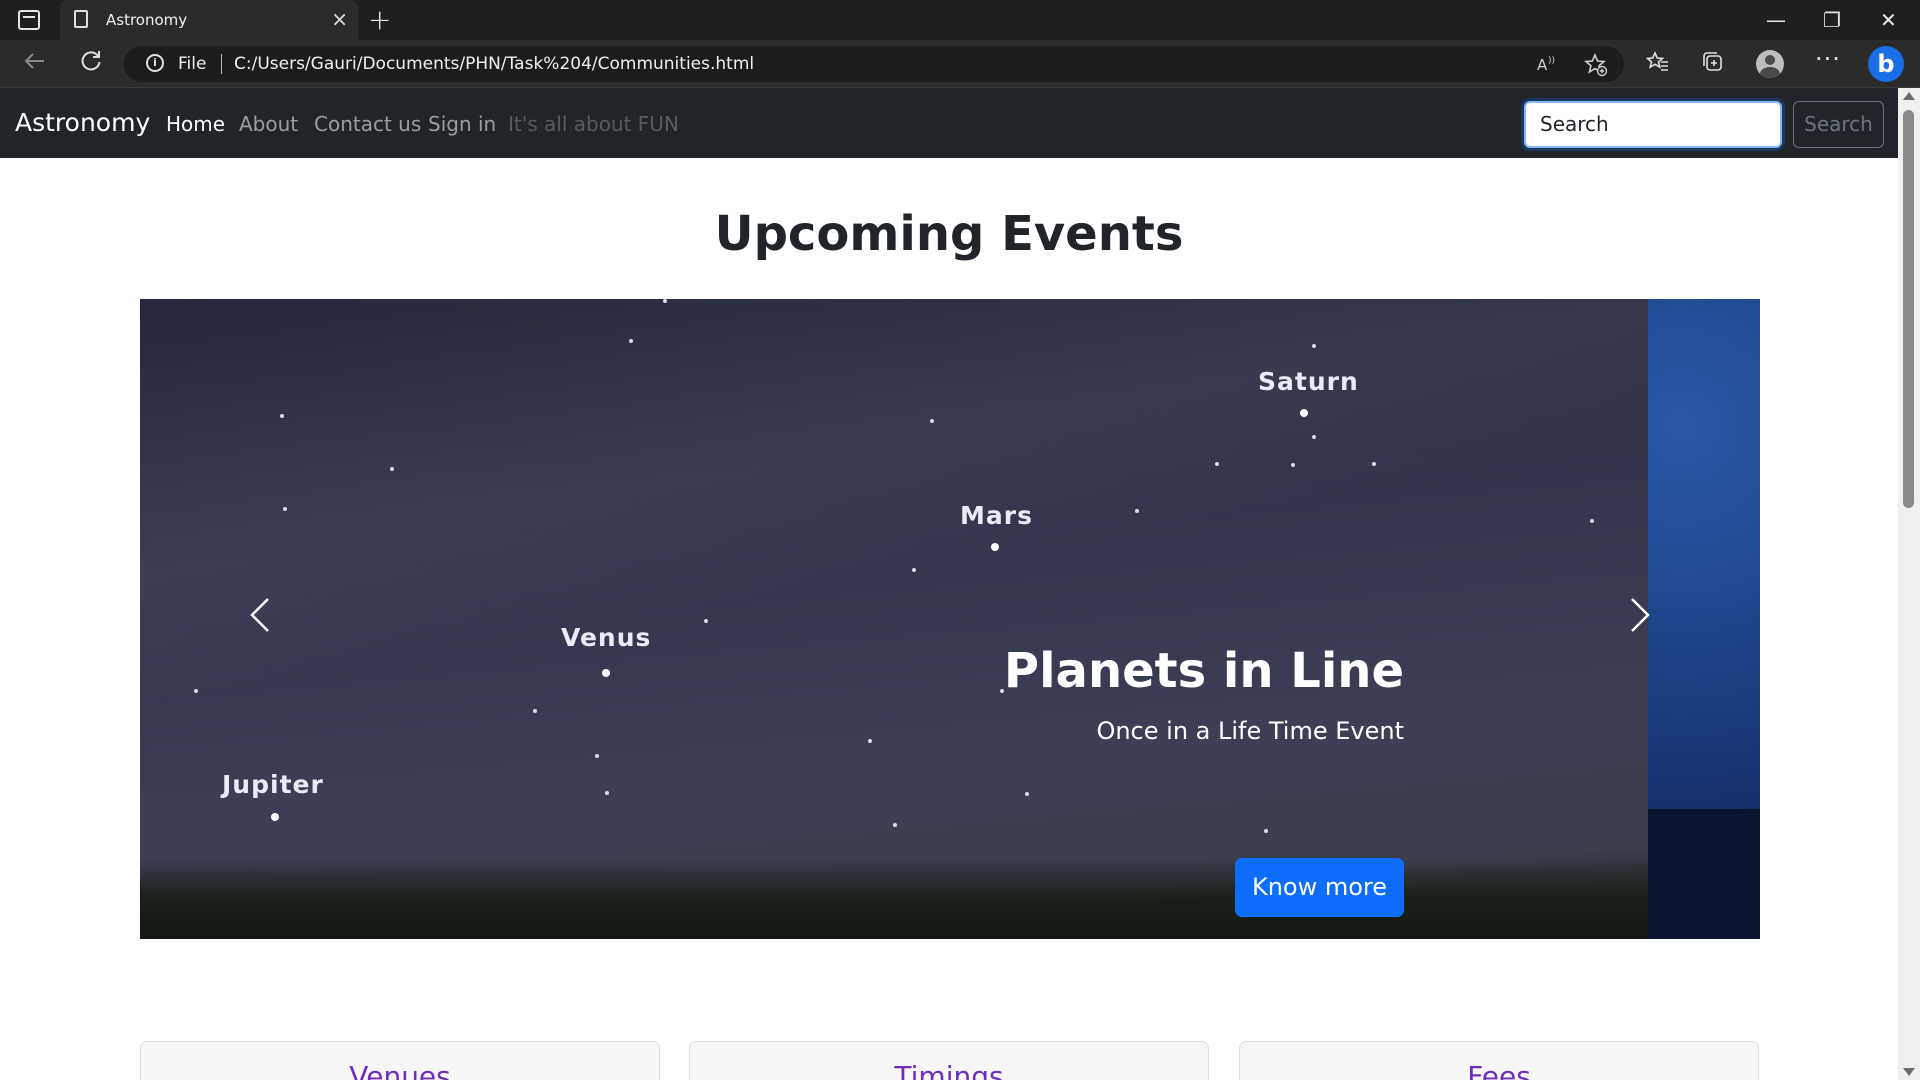 This screenshot has height=1080, width=1920. Describe the element at coordinates (606, 673) in the screenshot. I see `planet-dot-venus` at that location.